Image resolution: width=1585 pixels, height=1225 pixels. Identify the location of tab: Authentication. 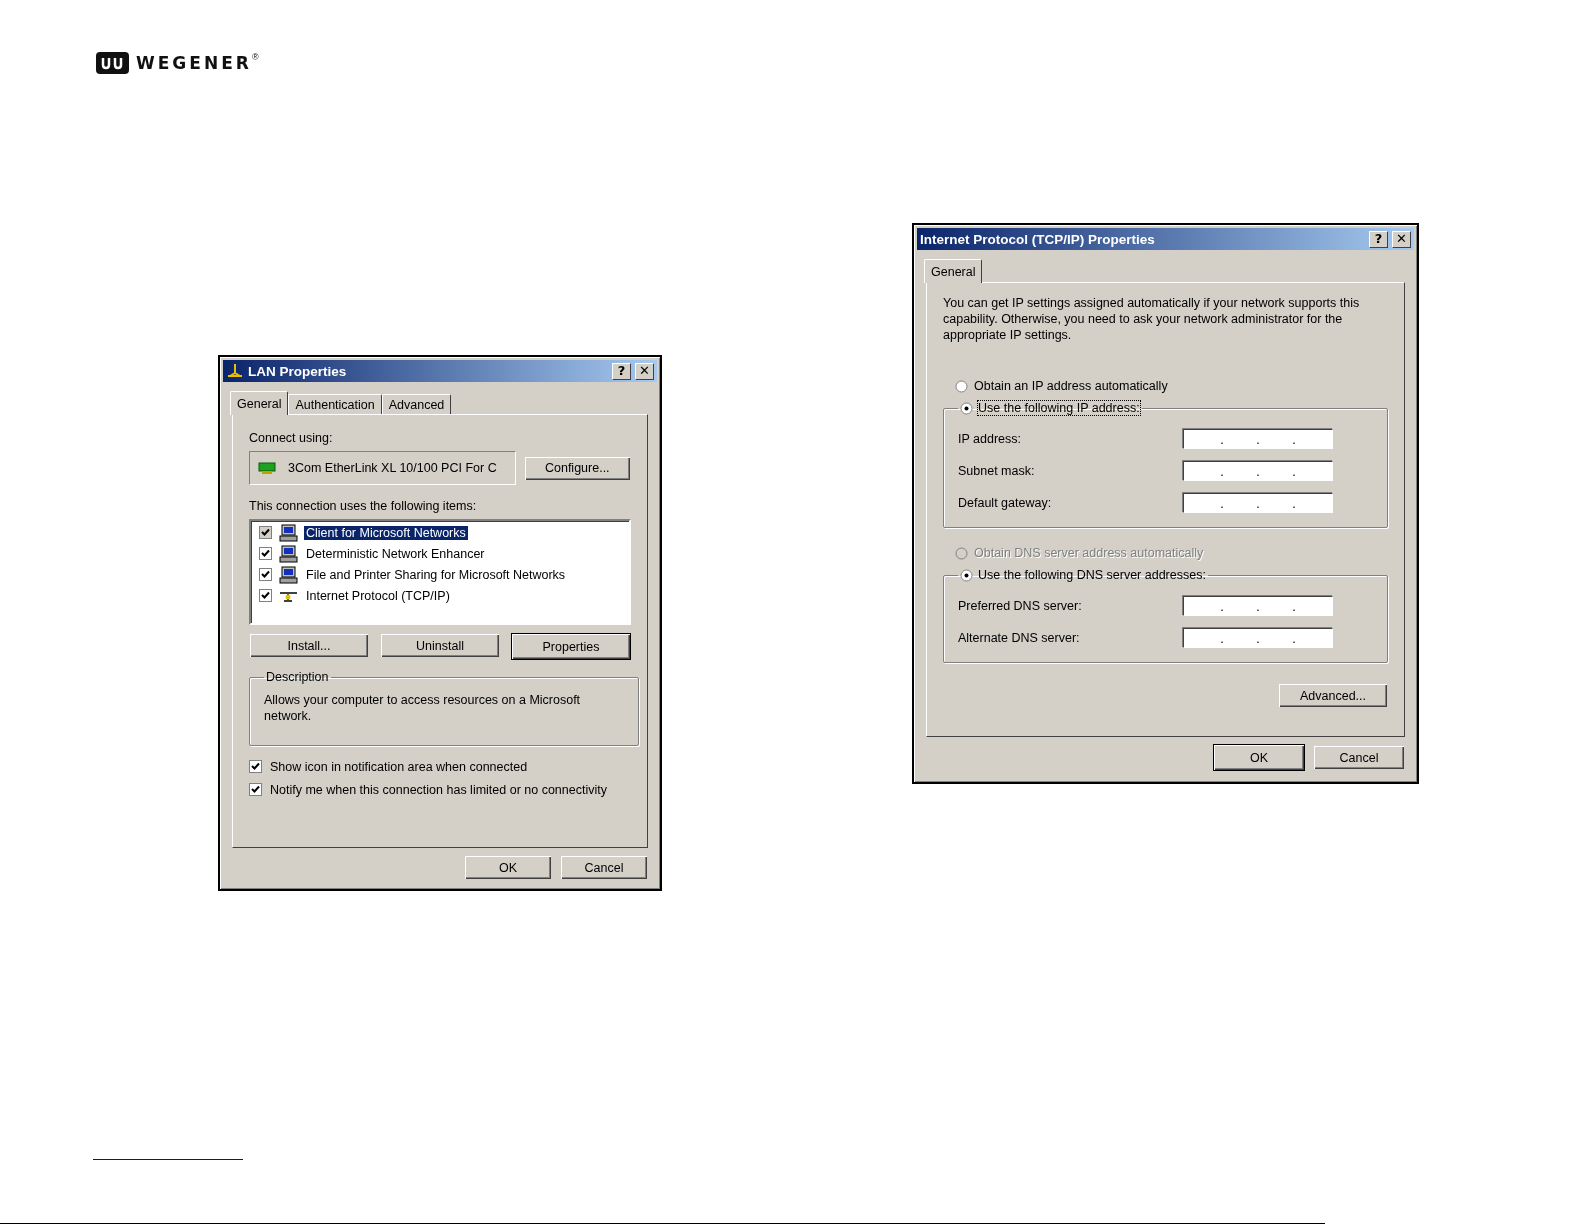
(335, 404).